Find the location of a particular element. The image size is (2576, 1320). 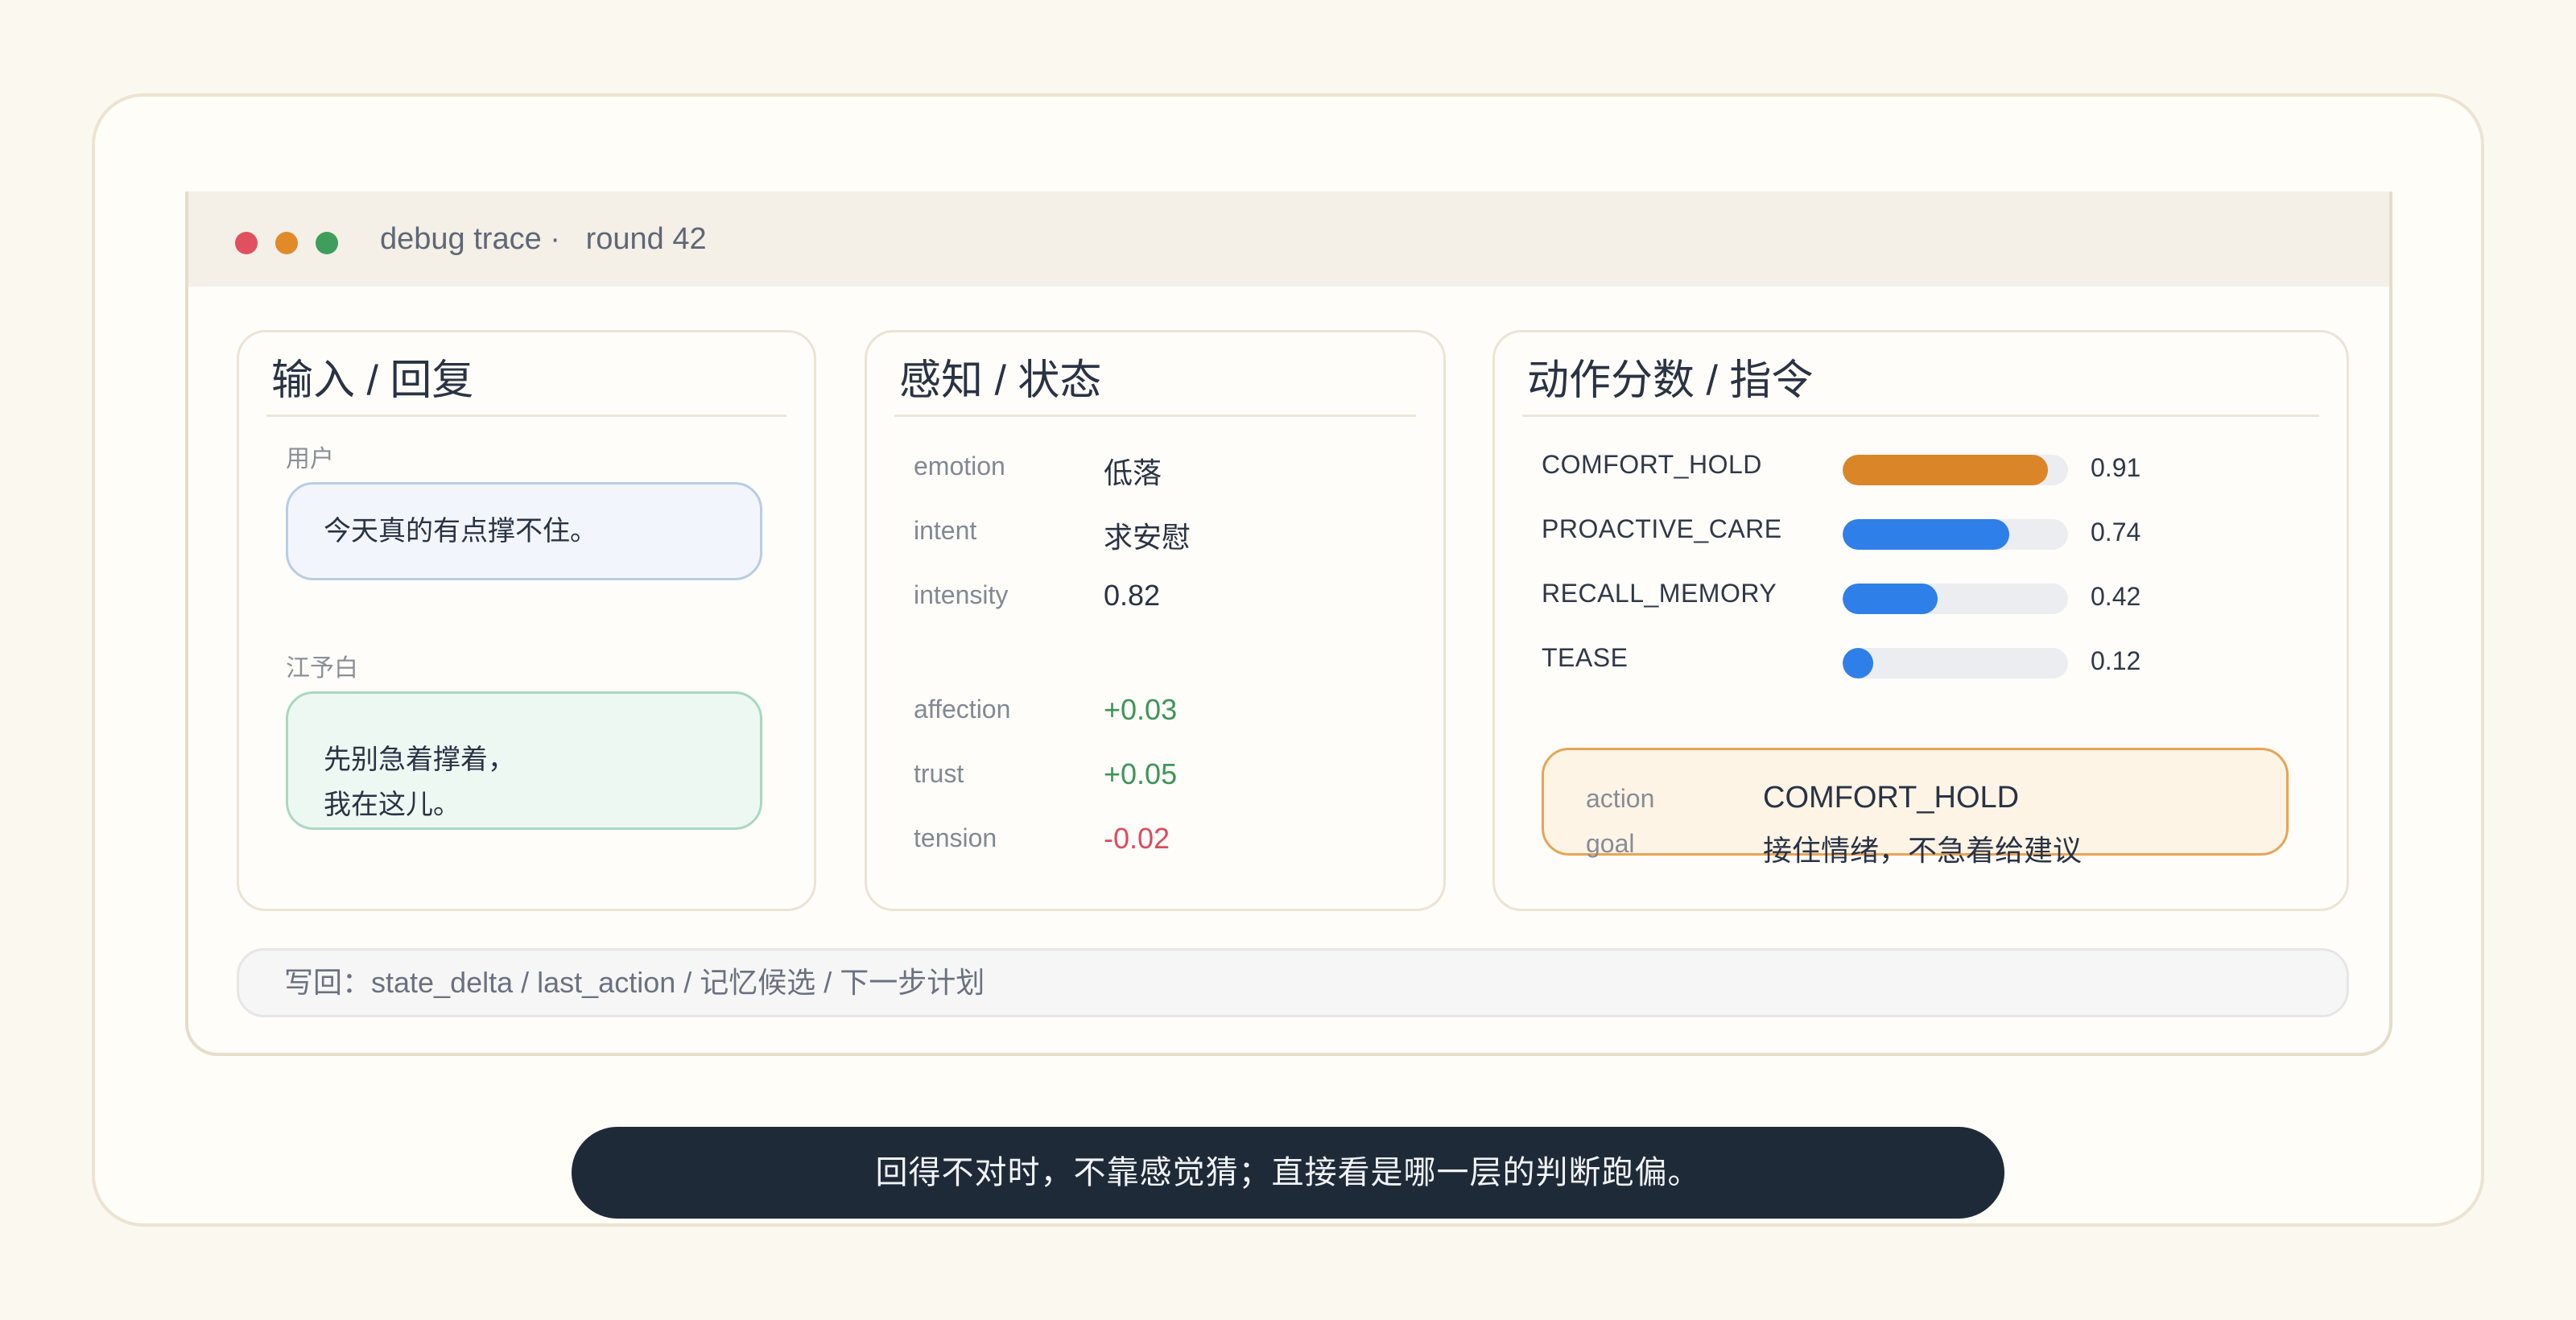

directive-box: action COMFORT_HOLD goal 接住情绪，不急着给建议 is located at coordinates (1915, 807).